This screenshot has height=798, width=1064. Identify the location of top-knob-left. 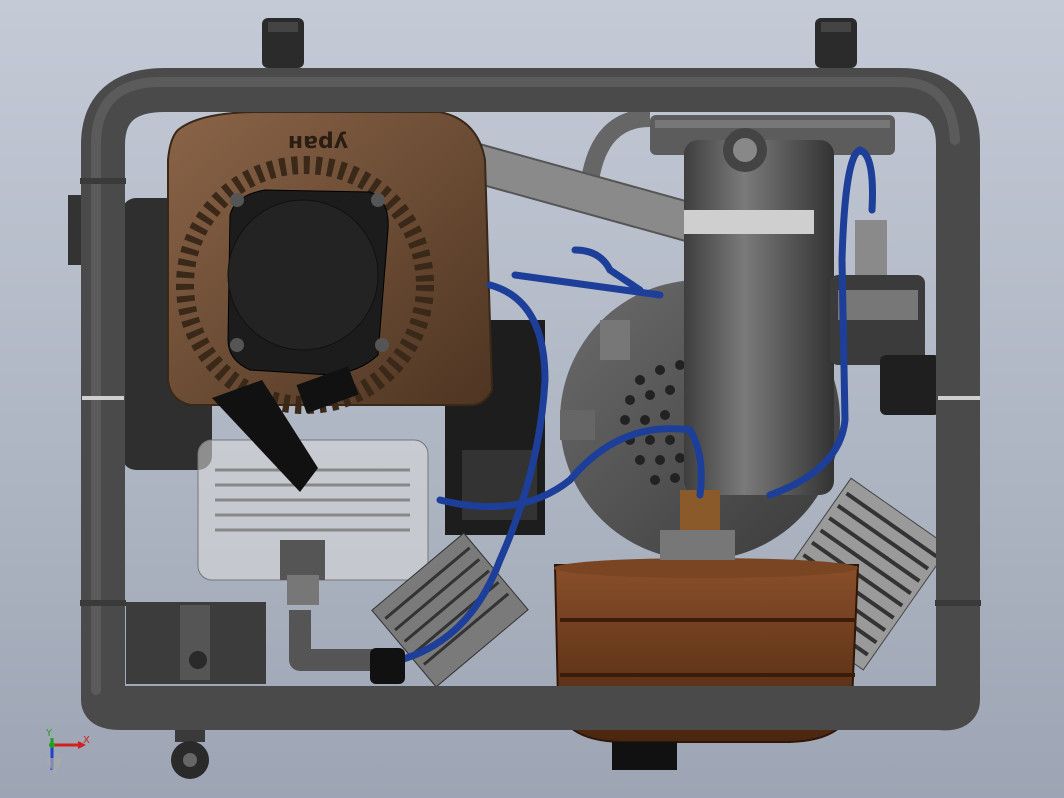
(283, 43).